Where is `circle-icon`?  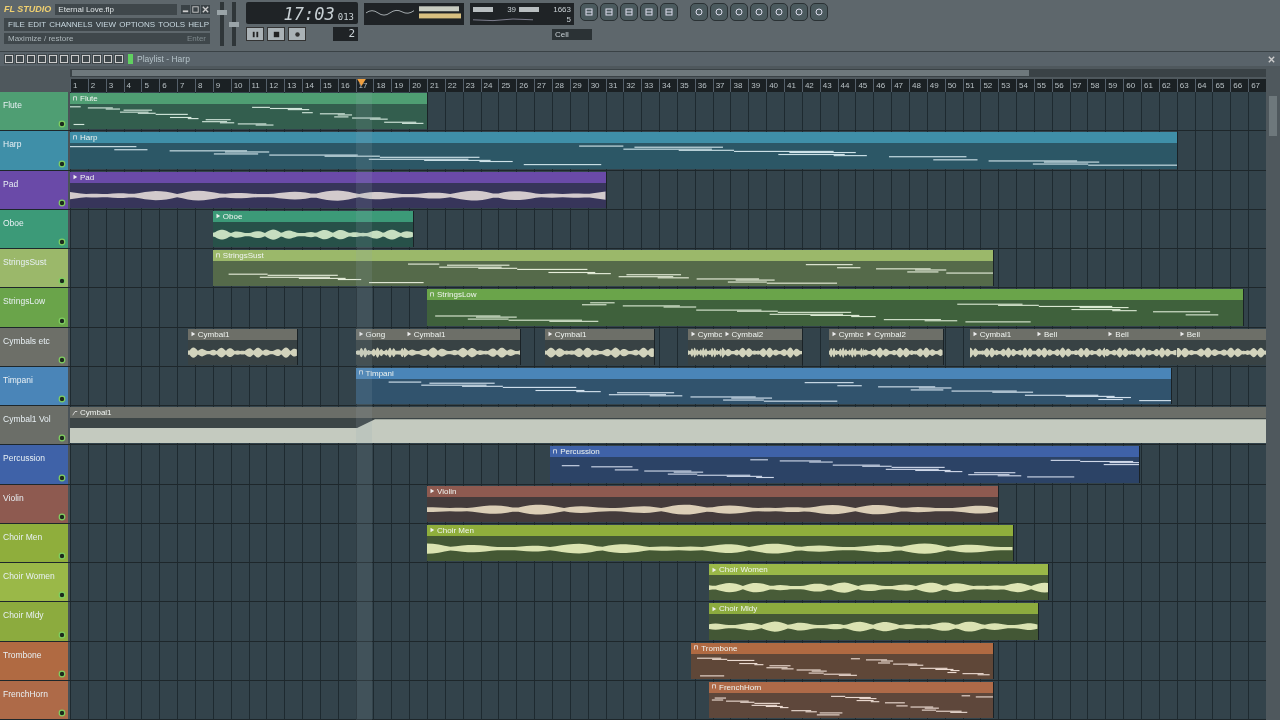
circle-icon is located at coordinates (759, 12).